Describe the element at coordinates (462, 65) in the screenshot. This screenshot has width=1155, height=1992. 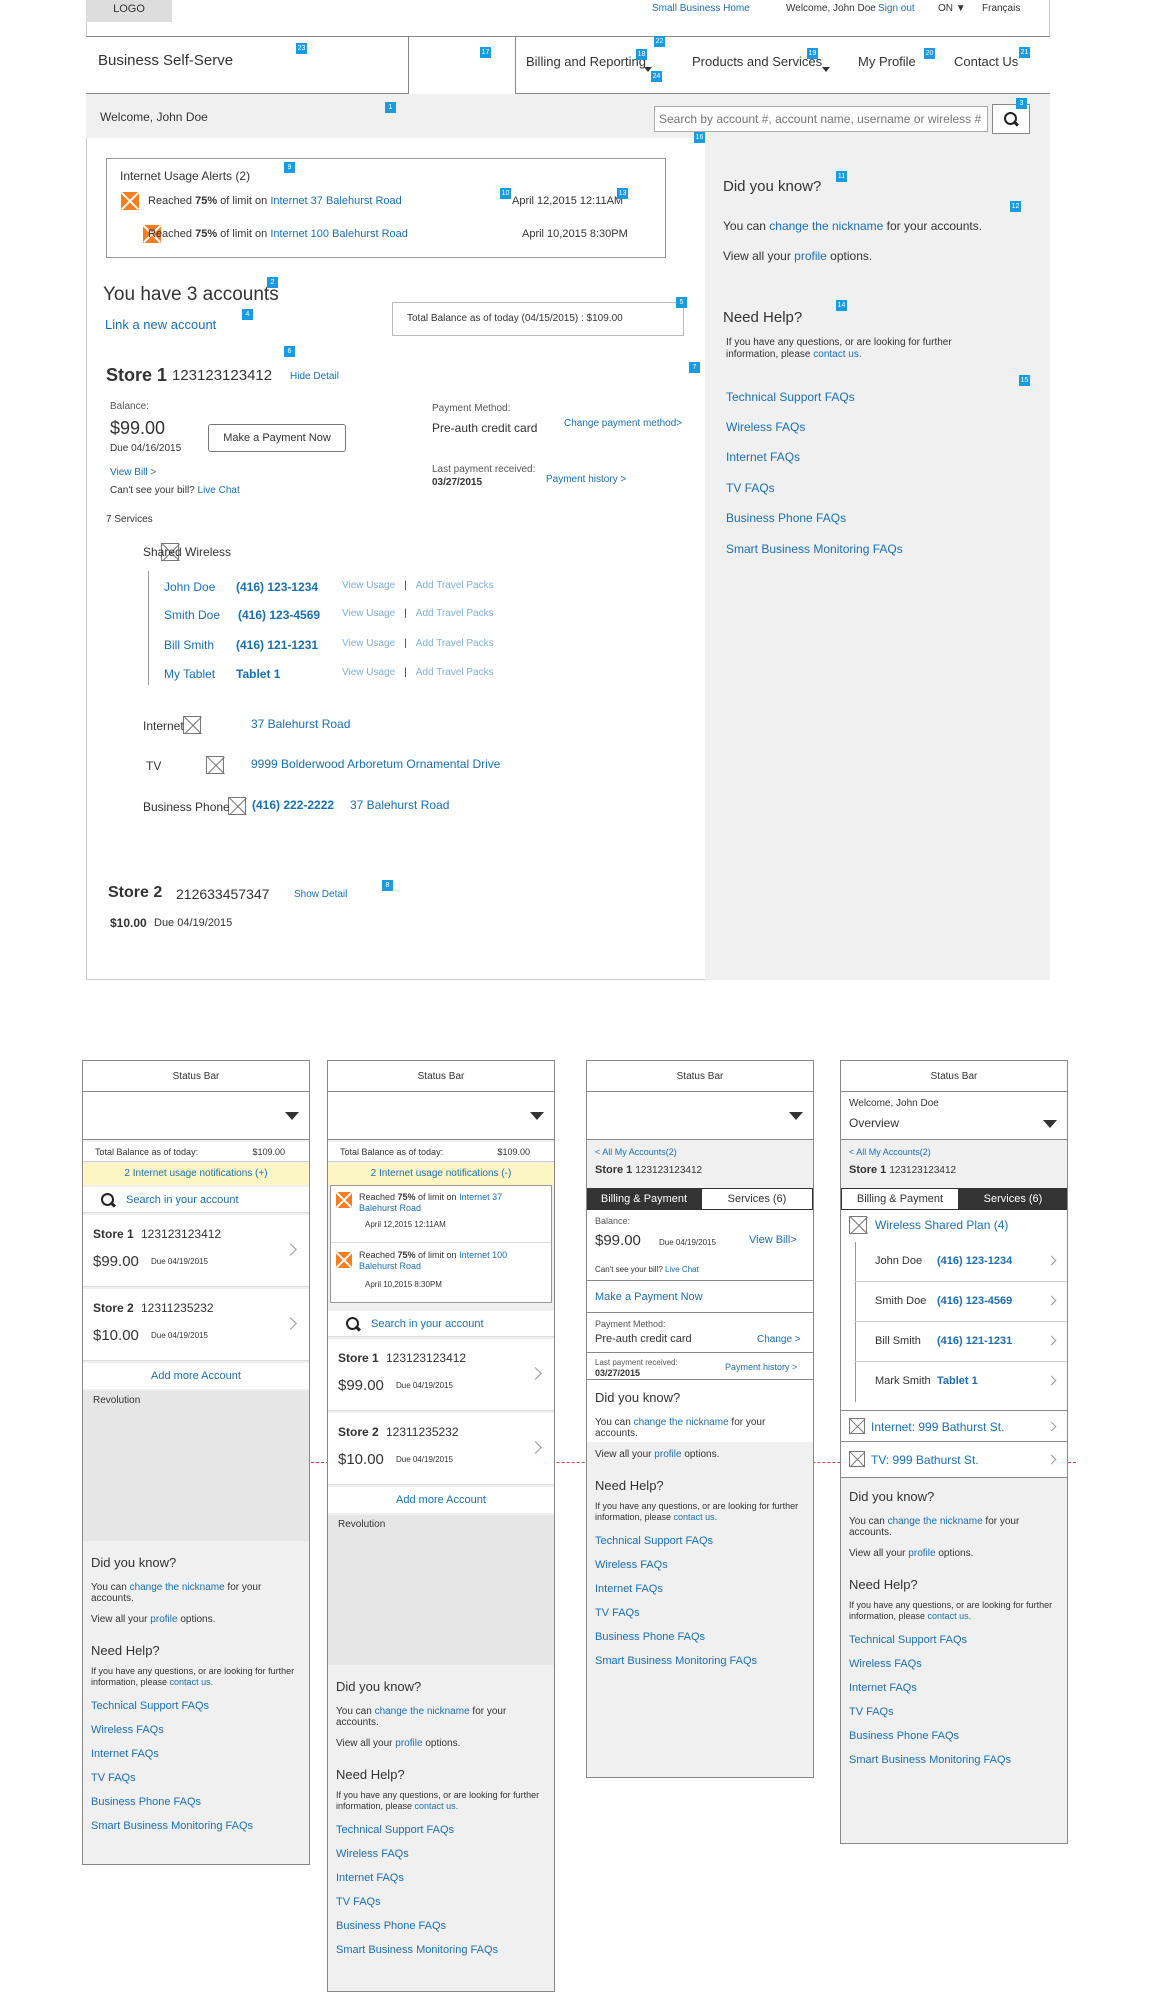
I see `nav-active-tab` at that location.